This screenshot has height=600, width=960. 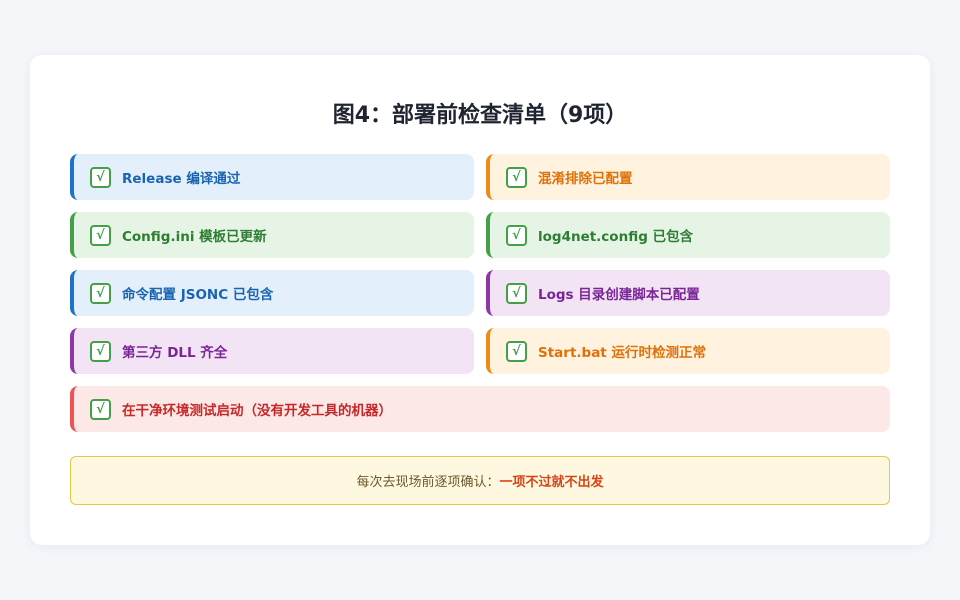 I want to click on checklist-item-command-jsonc: √ 命令配置 JSONC 已包含, so click(x=272, y=293).